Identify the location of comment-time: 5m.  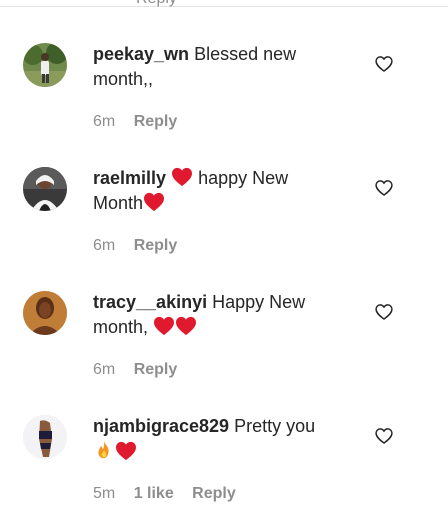
(104, 493).